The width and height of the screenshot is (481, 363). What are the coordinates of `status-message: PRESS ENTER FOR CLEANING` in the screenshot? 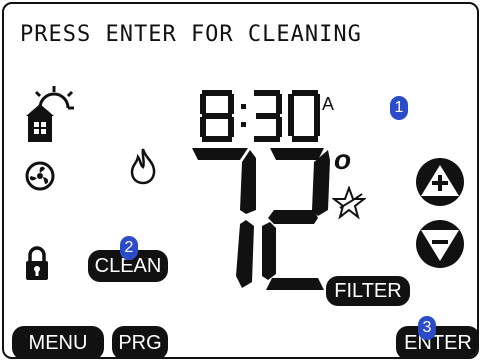 It's located at (191, 34).